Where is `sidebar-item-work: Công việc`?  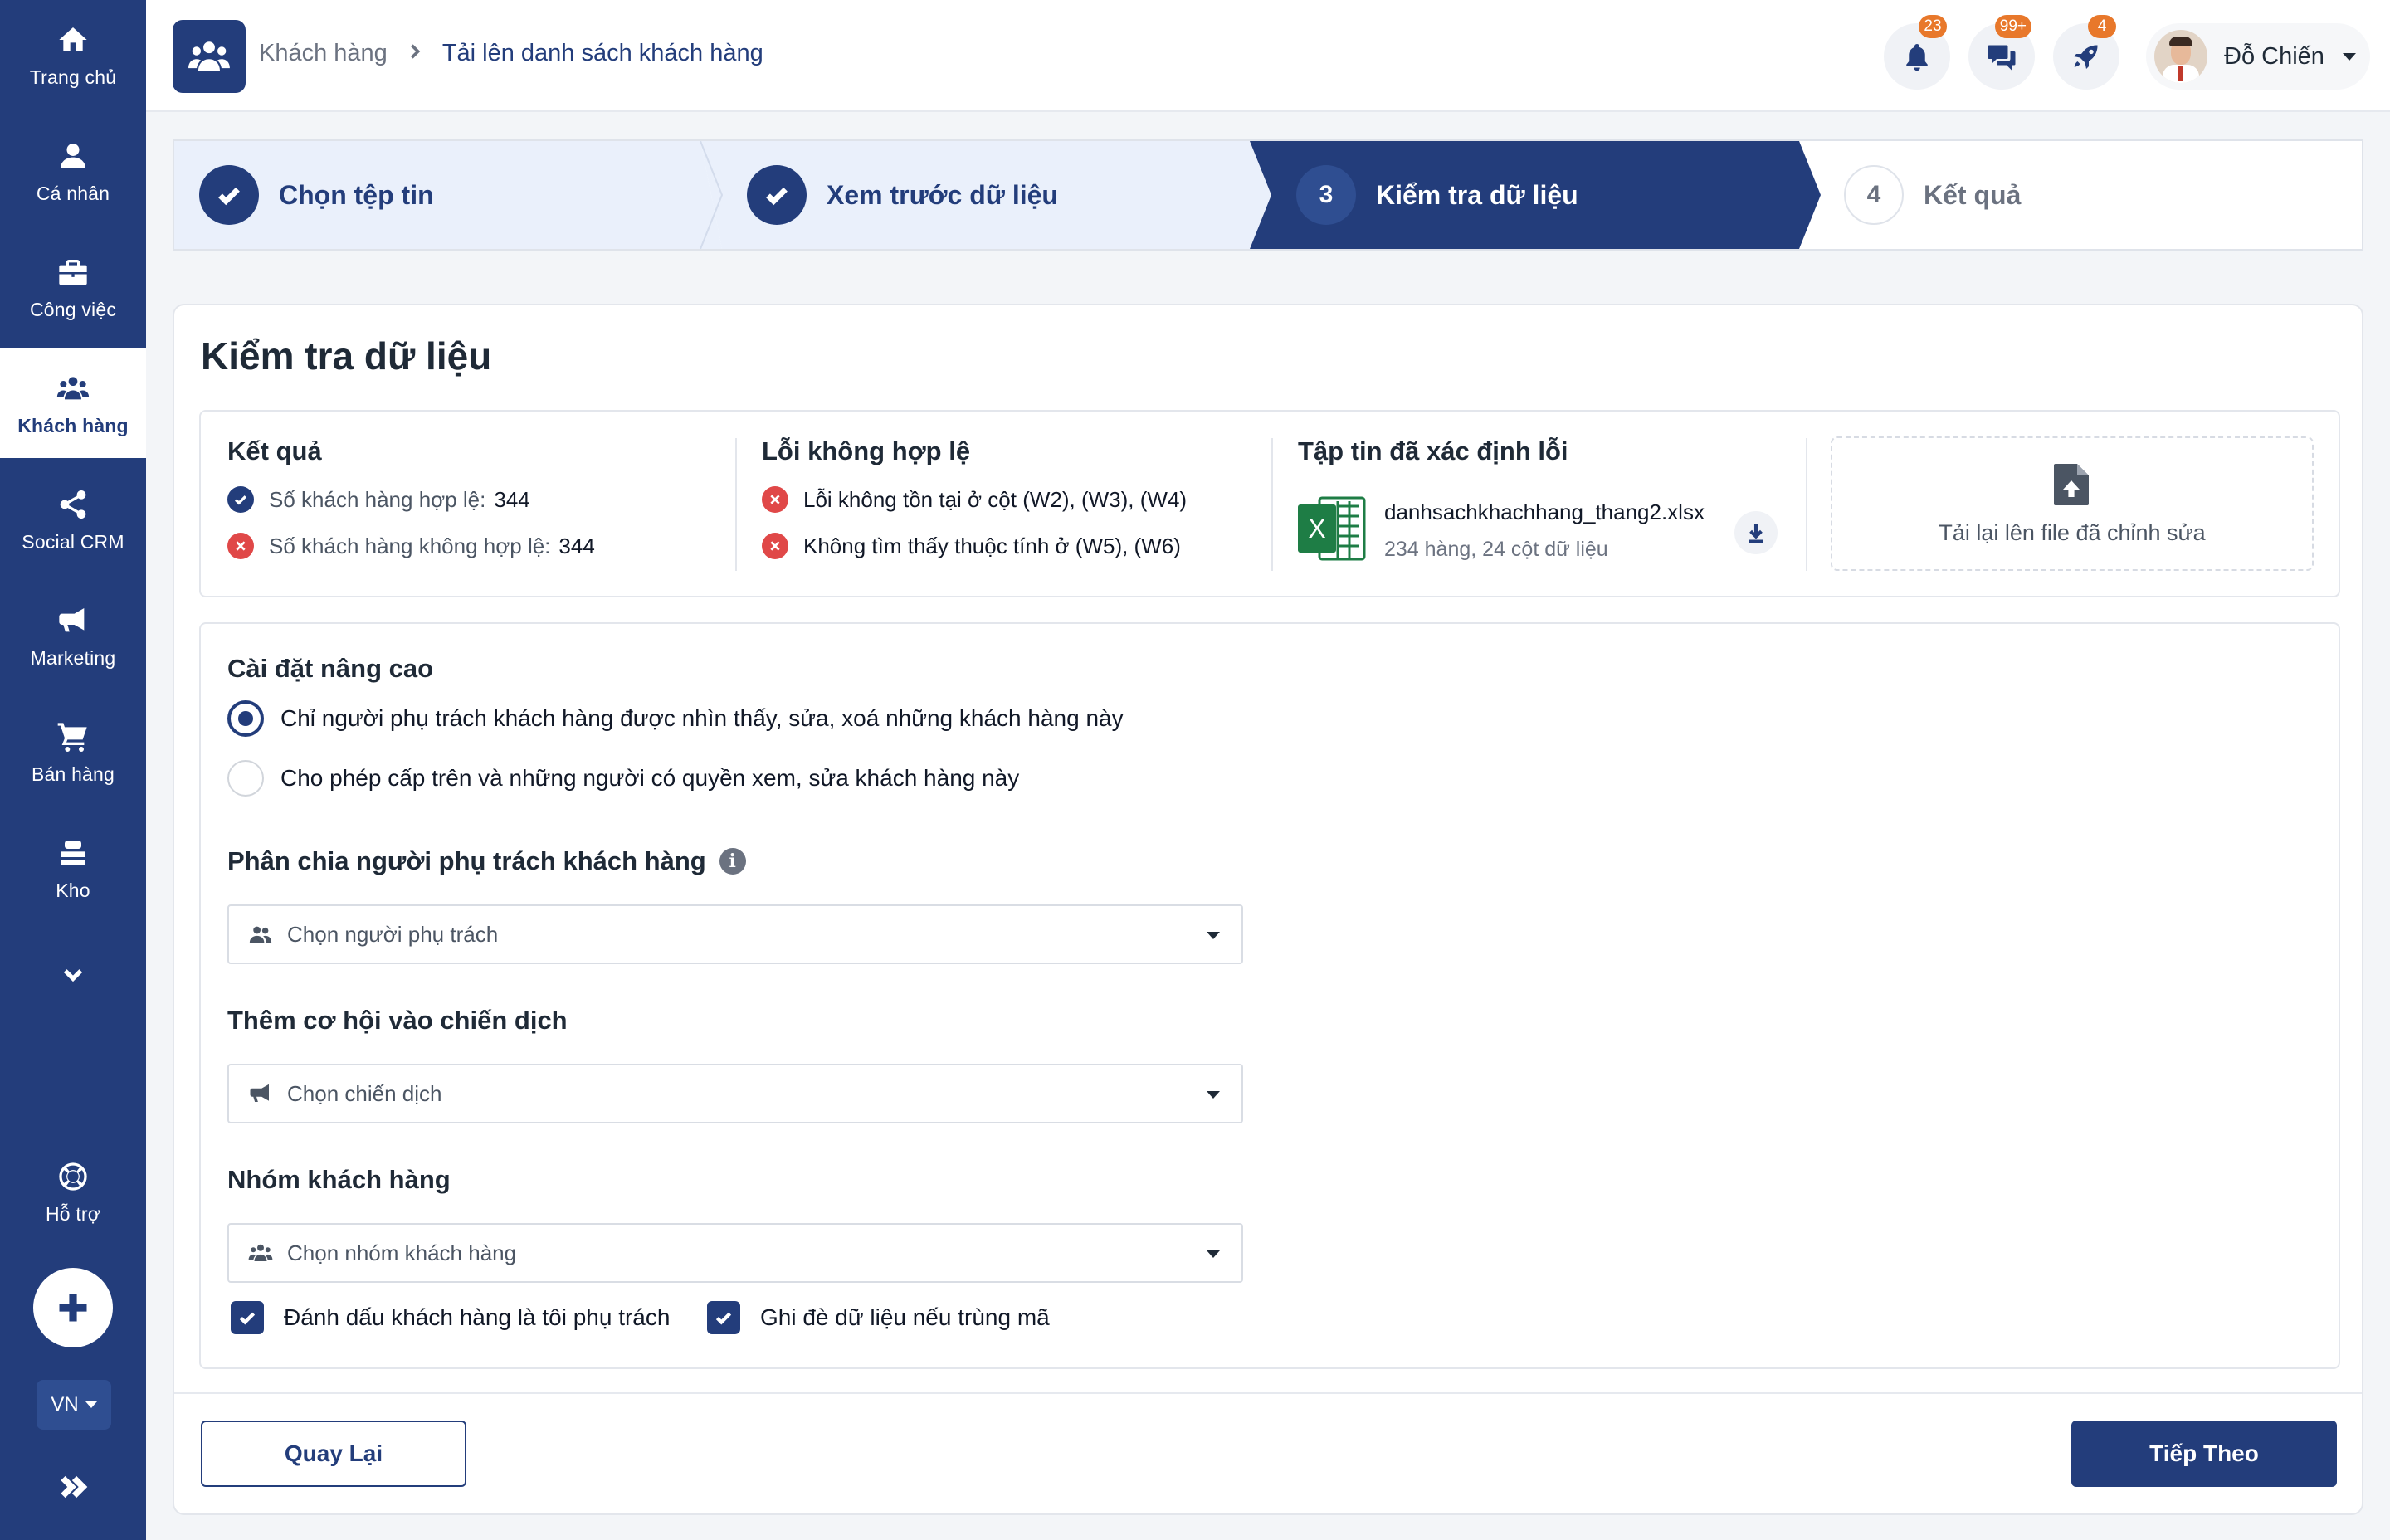 sidebar-item-work: Công việc is located at coordinates (73, 287).